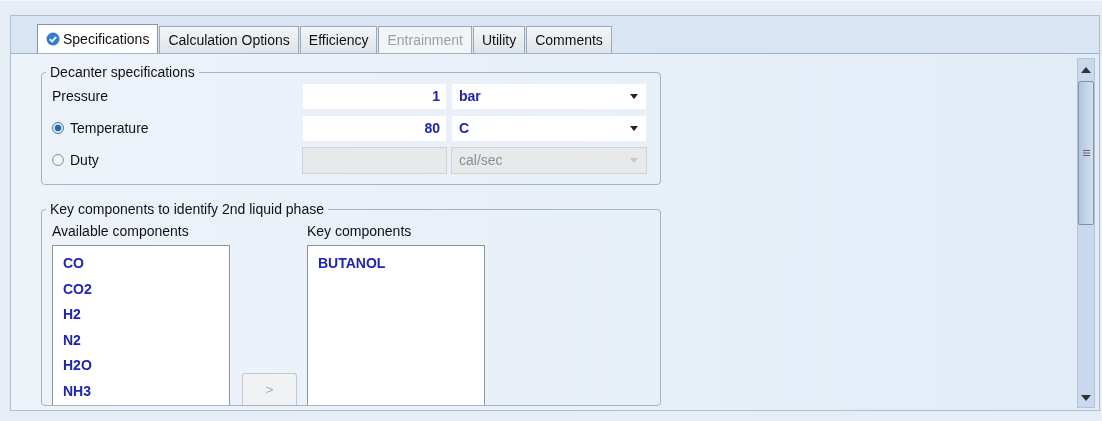 Image resolution: width=1102 pixels, height=421 pixels. Describe the element at coordinates (374, 96) in the screenshot. I see `value-field: 1` at that location.